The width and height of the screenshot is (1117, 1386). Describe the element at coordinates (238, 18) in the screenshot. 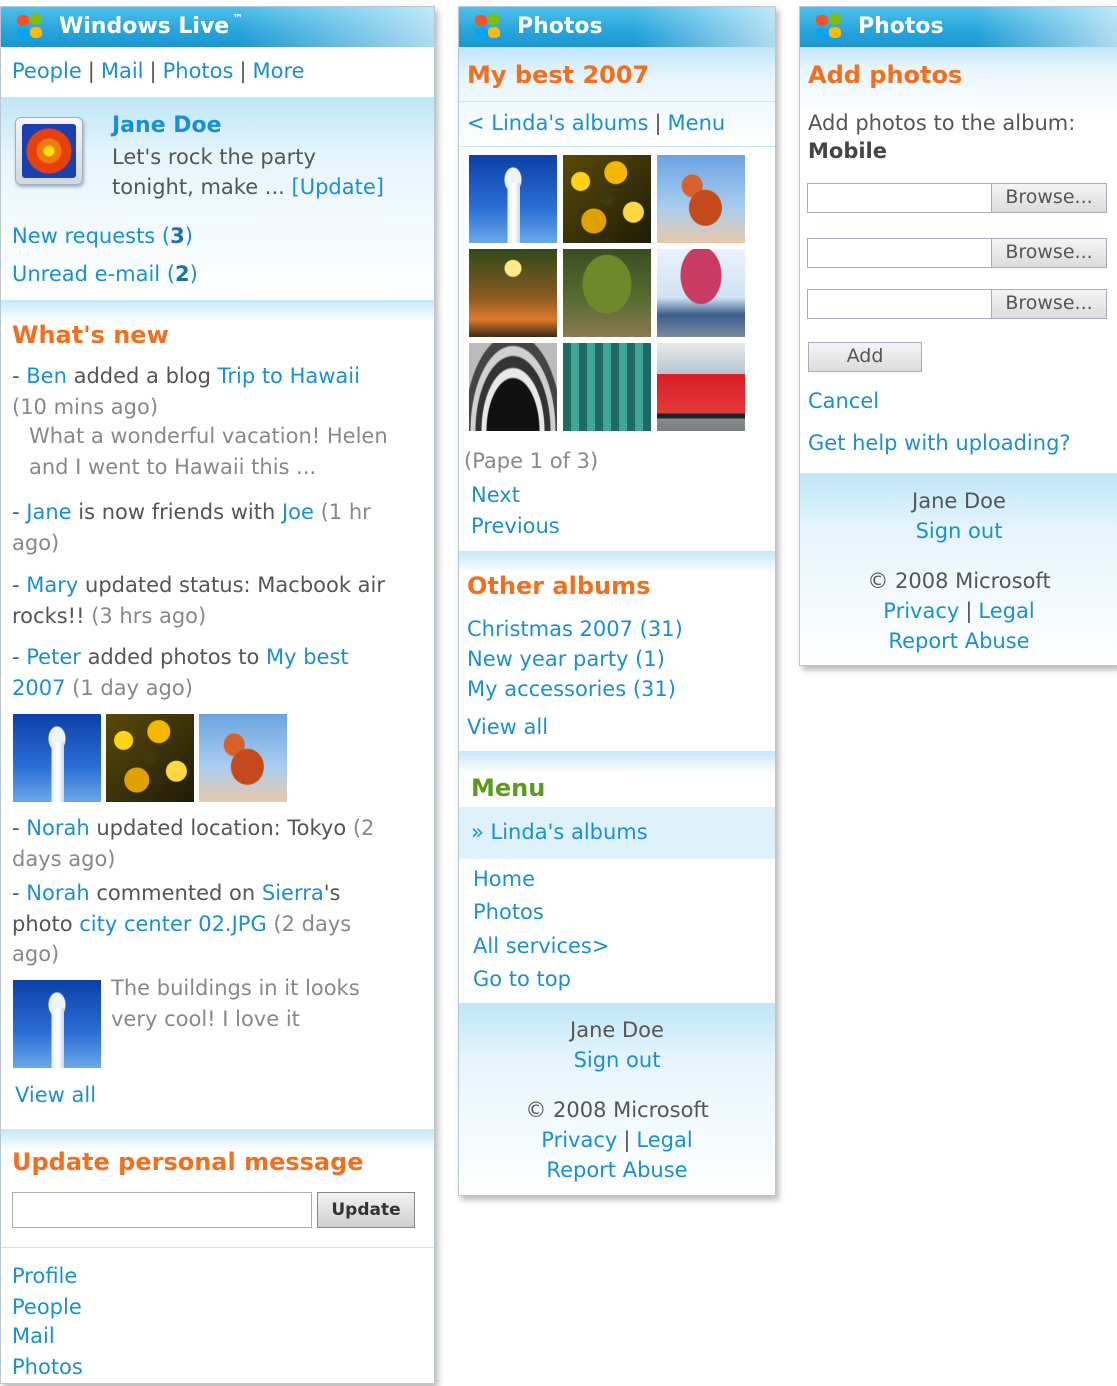

I see `trademark: ™` at that location.